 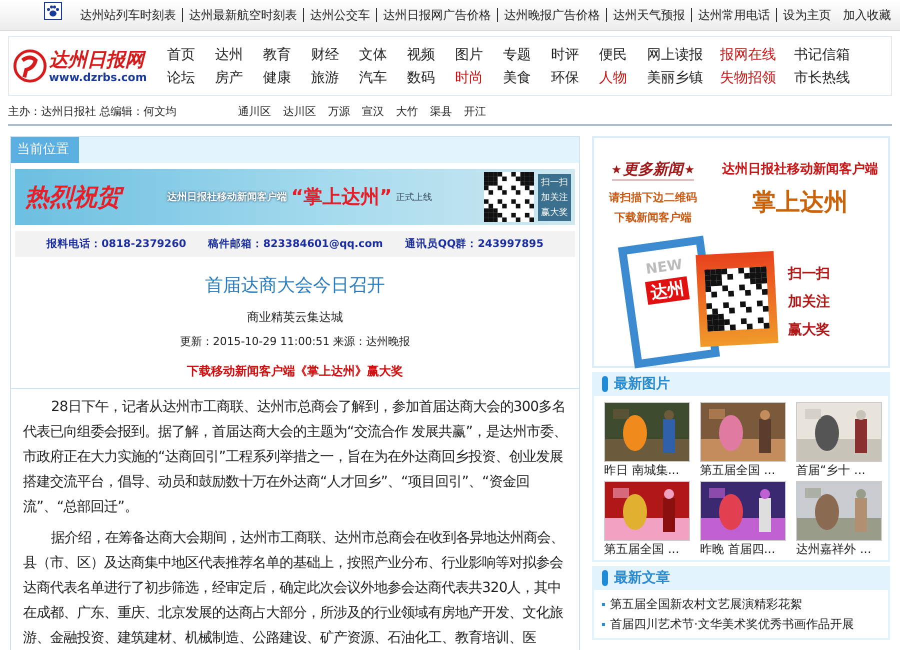 I want to click on nav-link: 市长热线, so click(x=834, y=77).